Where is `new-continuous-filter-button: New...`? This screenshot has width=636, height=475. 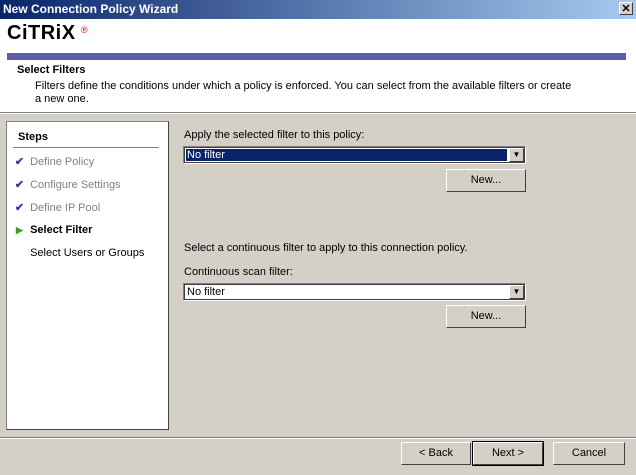 new-continuous-filter-button: New... is located at coordinates (486, 316).